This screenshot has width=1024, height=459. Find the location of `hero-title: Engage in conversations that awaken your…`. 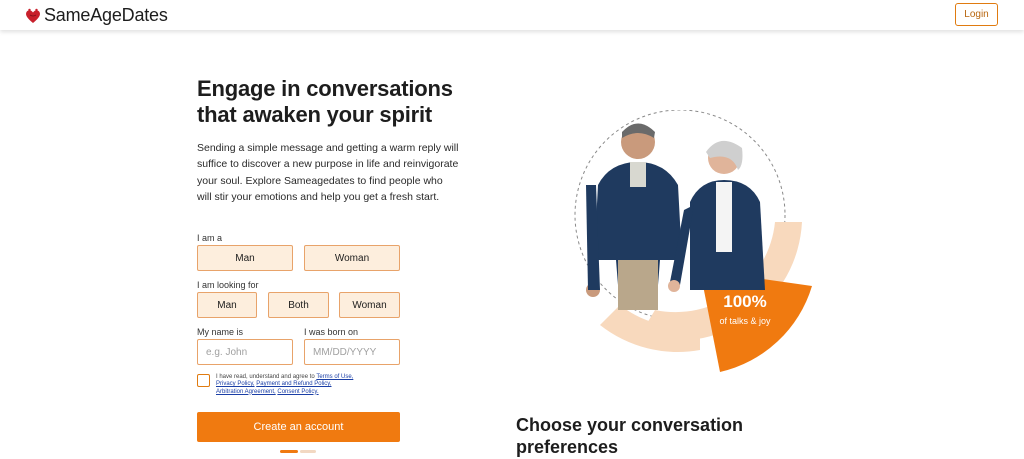

hero-title: Engage in conversations that awaken your… is located at coordinates (347, 102).